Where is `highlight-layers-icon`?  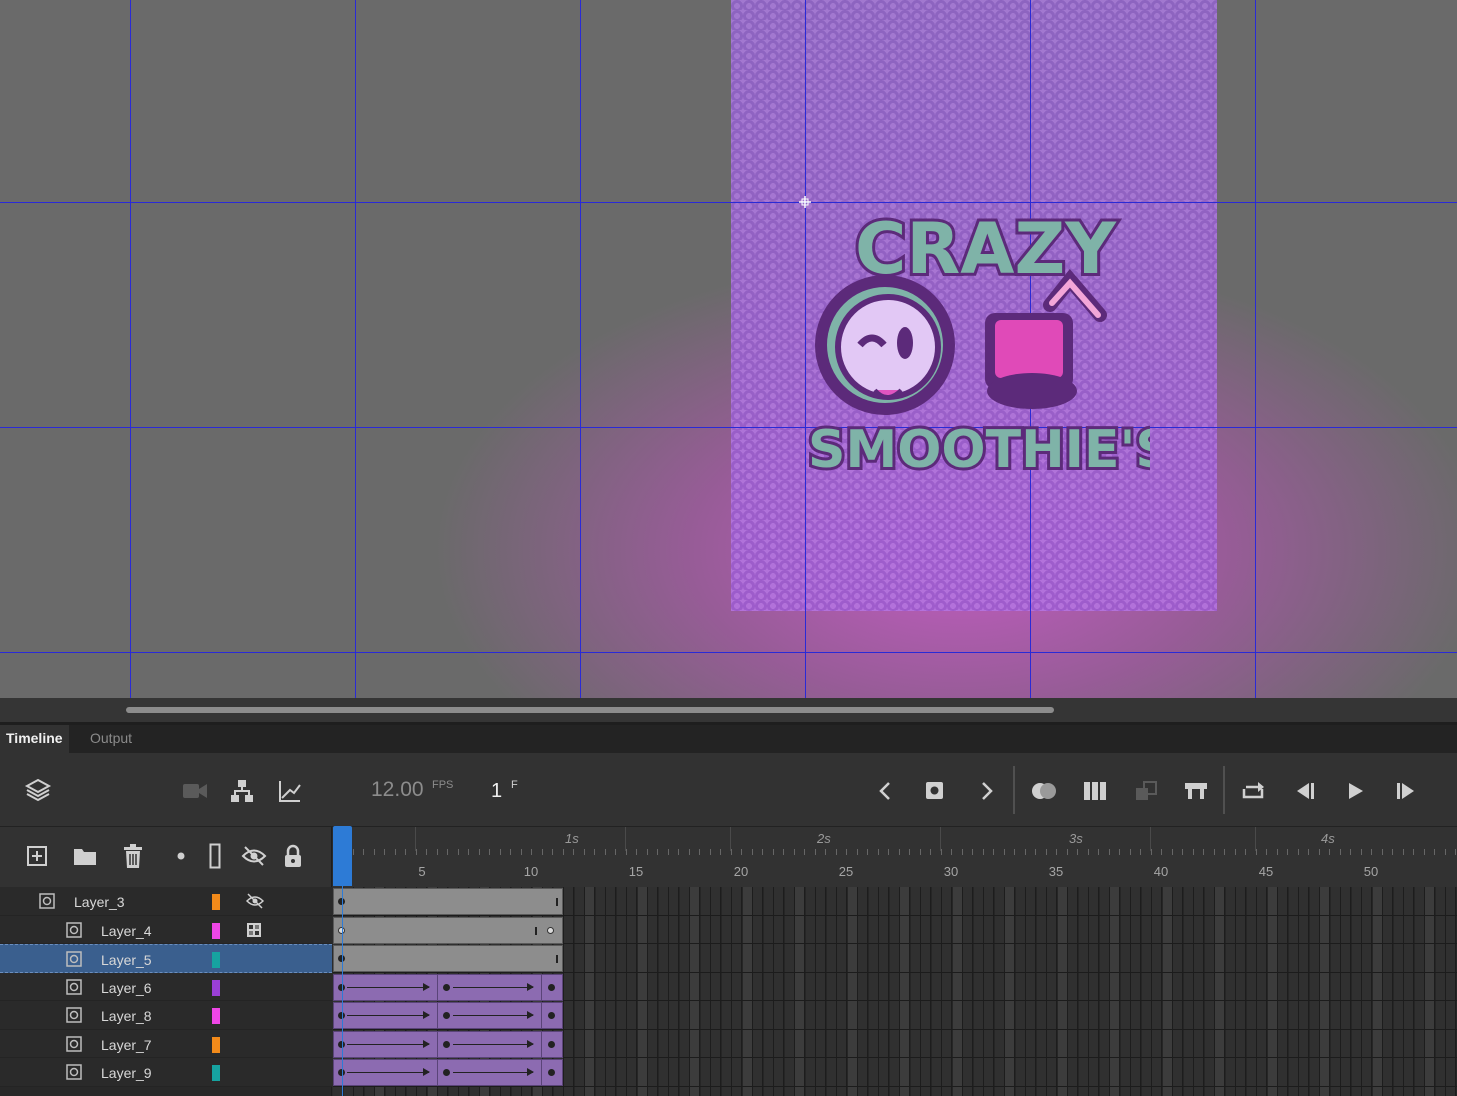 highlight-layers-icon is located at coordinates (181, 856).